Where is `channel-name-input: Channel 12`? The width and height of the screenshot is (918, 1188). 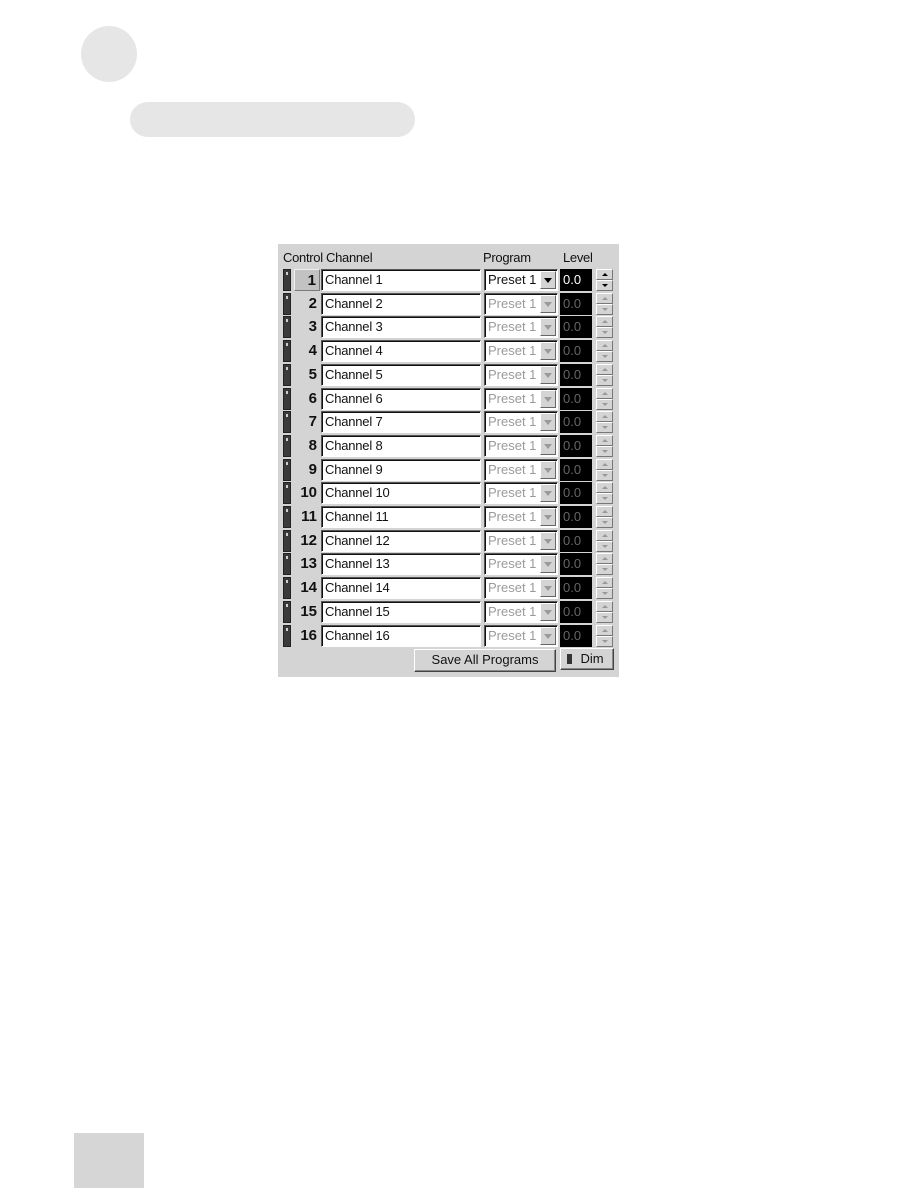
channel-name-input: Channel 12 is located at coordinates (401, 540).